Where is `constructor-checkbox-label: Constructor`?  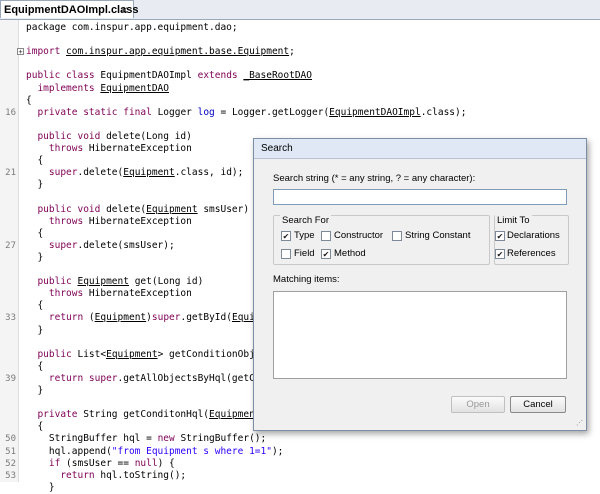 constructor-checkbox-label: Constructor is located at coordinates (359, 235).